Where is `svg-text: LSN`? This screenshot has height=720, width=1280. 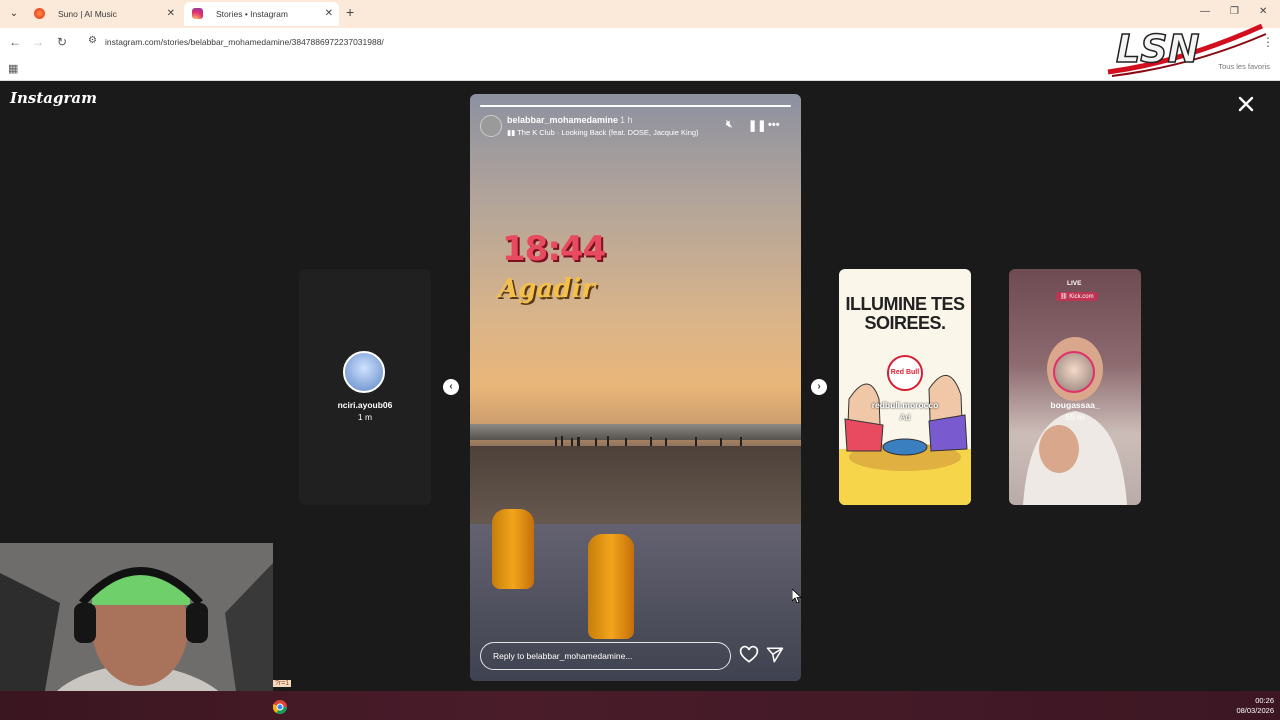
svg-text: LSN is located at coordinates (1157, 49).